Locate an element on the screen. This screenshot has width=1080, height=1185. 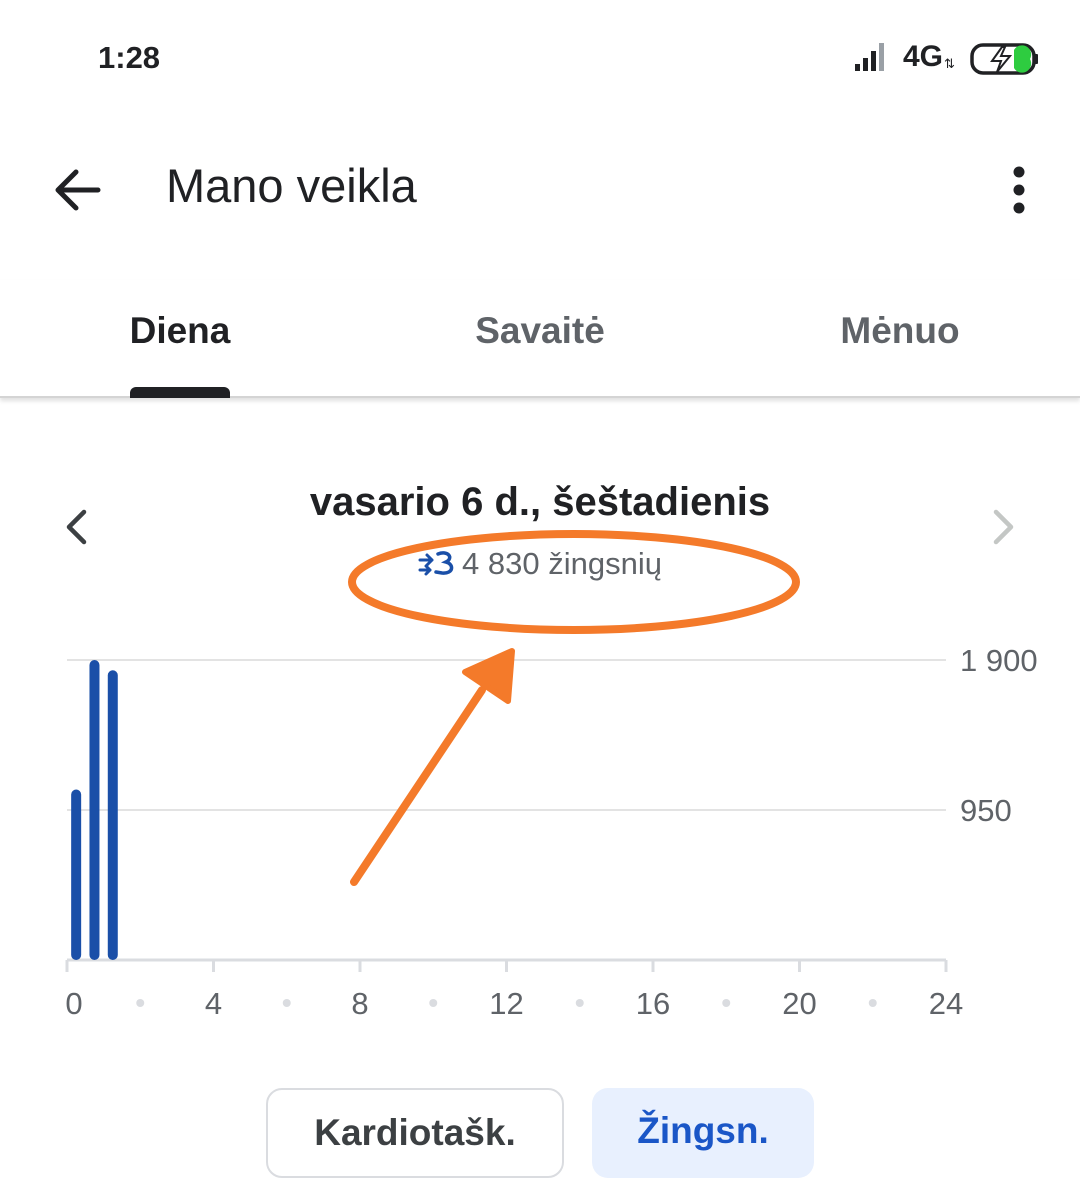
network-label: 4G is located at coordinates (923, 56).